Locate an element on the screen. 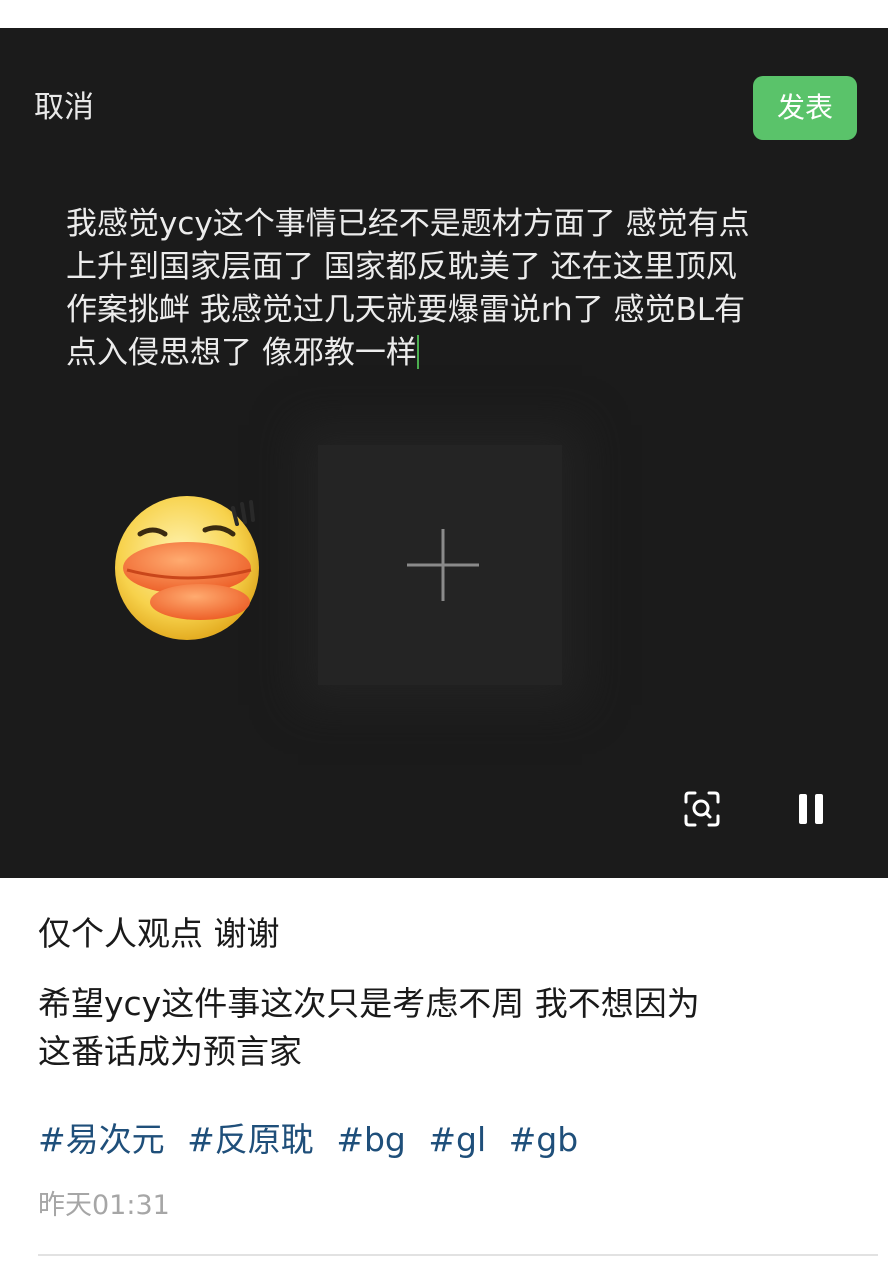  pause-icon is located at coordinates (811, 809).